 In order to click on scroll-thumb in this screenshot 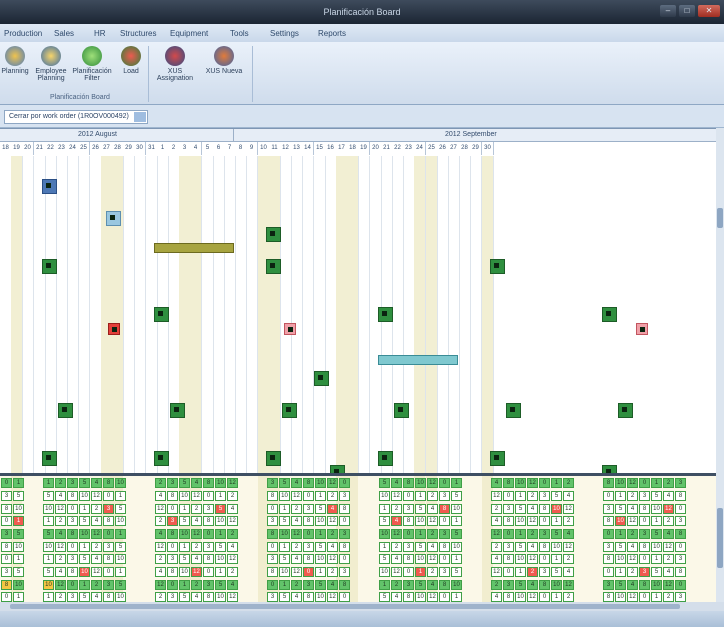, I will do `click(720, 218)`.